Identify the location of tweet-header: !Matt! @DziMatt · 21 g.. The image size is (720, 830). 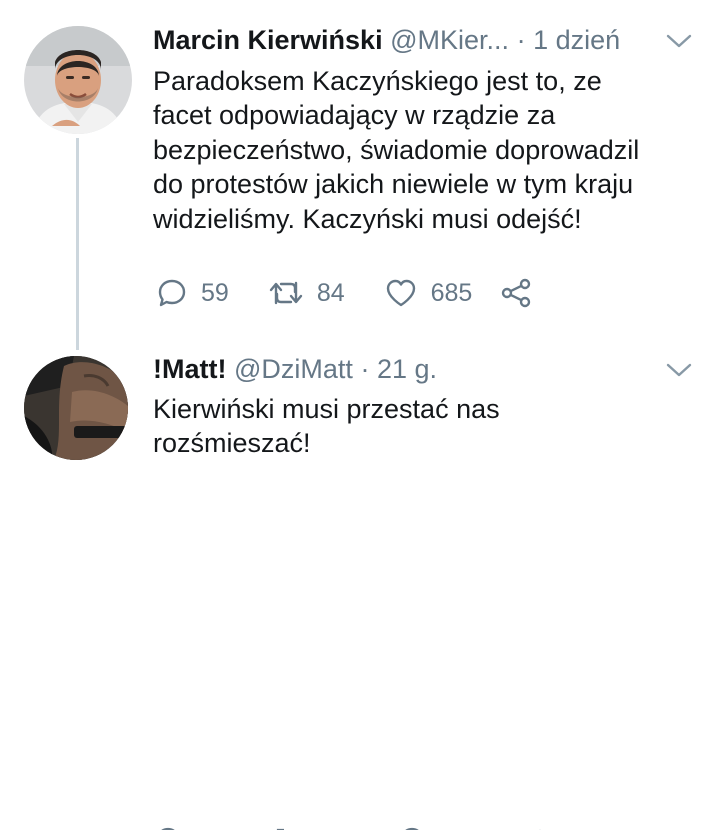
(295, 369).